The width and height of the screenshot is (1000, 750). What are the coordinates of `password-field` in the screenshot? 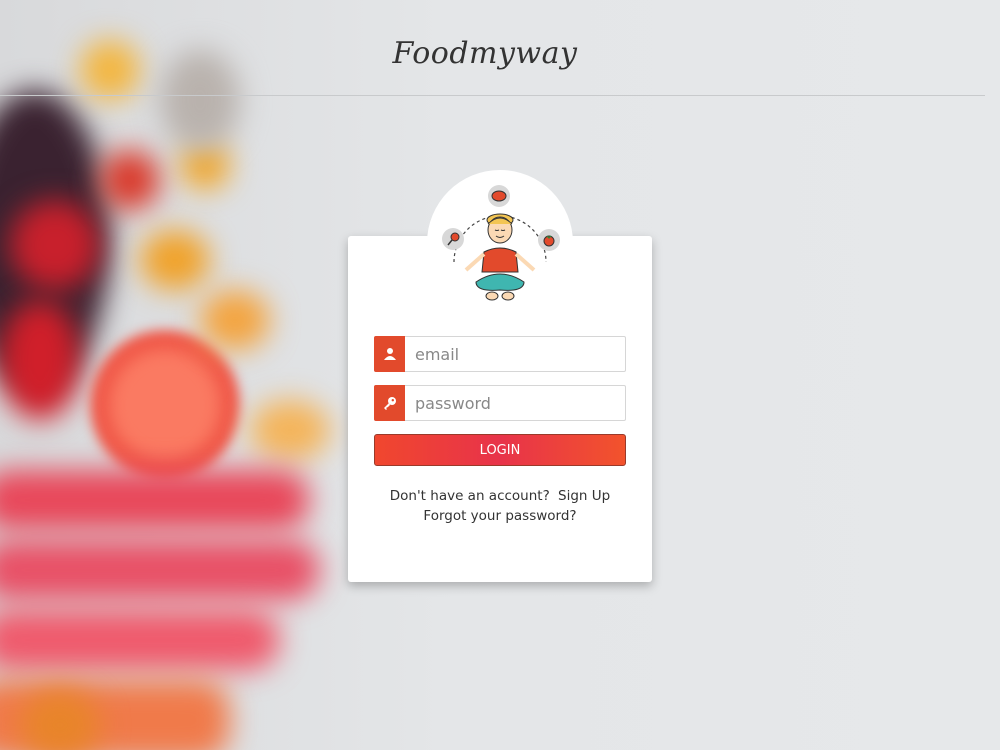 It's located at (500, 403).